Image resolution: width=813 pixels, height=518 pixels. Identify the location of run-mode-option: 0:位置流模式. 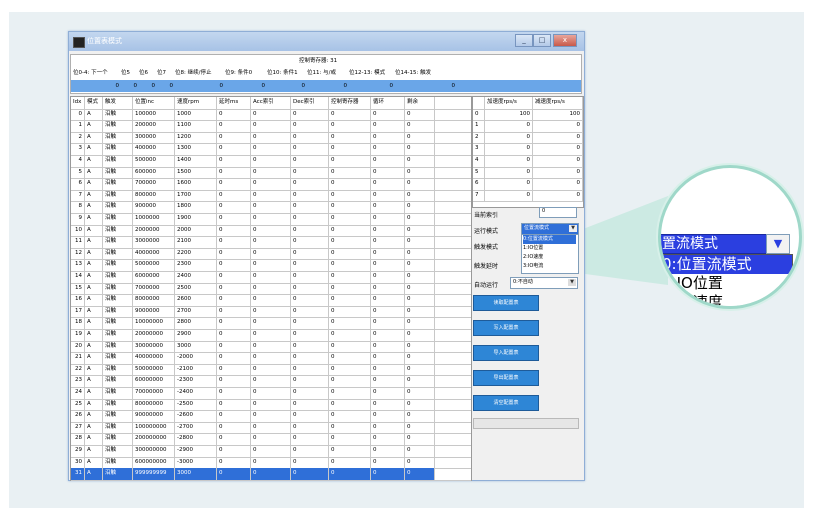
(549, 239).